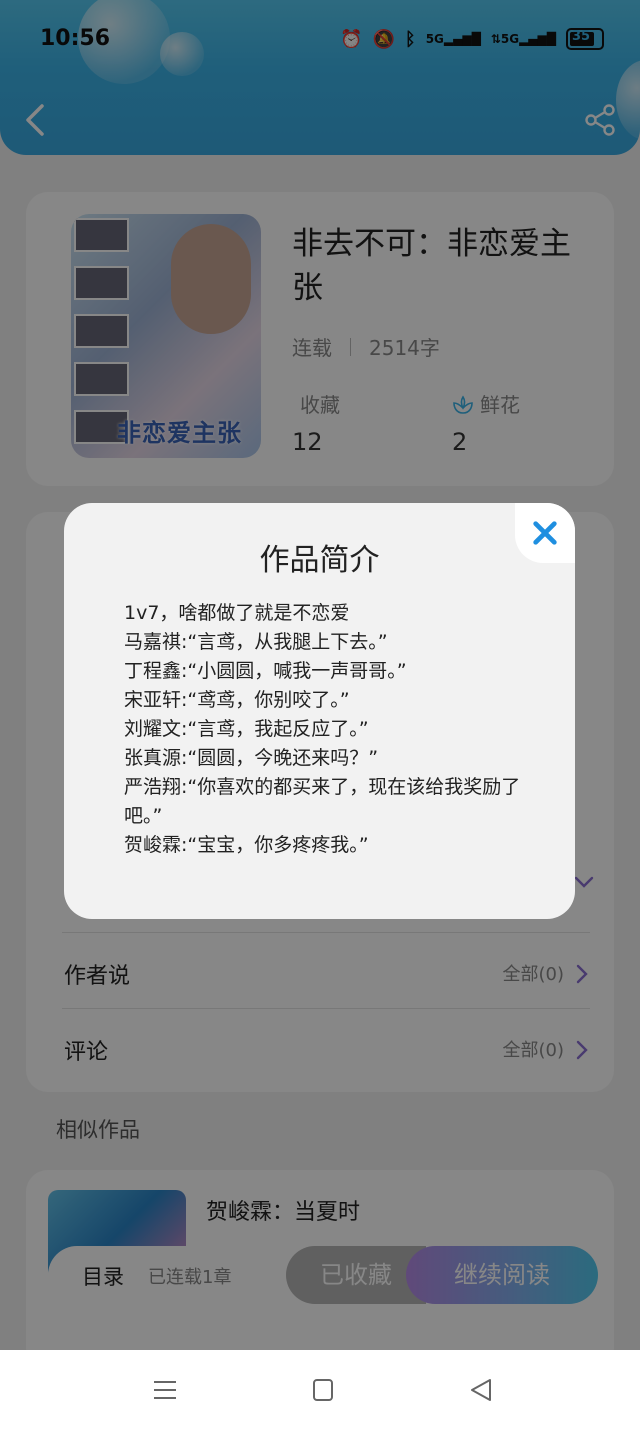 Image resolution: width=640 pixels, height=1429 pixels. Describe the element at coordinates (165, 1390) in the screenshot. I see `menu-icon` at that location.